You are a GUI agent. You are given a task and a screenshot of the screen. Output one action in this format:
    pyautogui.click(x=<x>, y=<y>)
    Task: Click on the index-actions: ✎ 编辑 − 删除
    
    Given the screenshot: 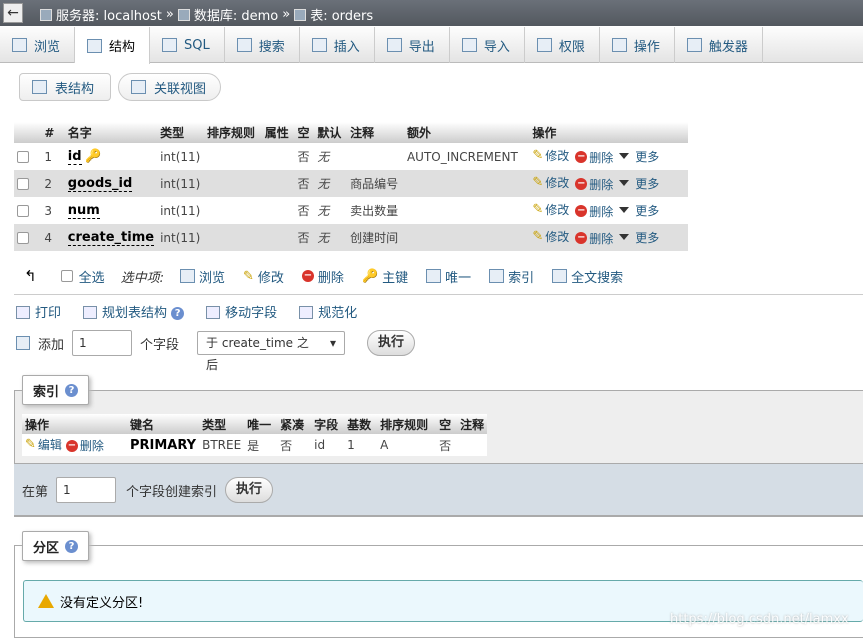 What is the action you would take?
    pyautogui.click(x=74, y=445)
    